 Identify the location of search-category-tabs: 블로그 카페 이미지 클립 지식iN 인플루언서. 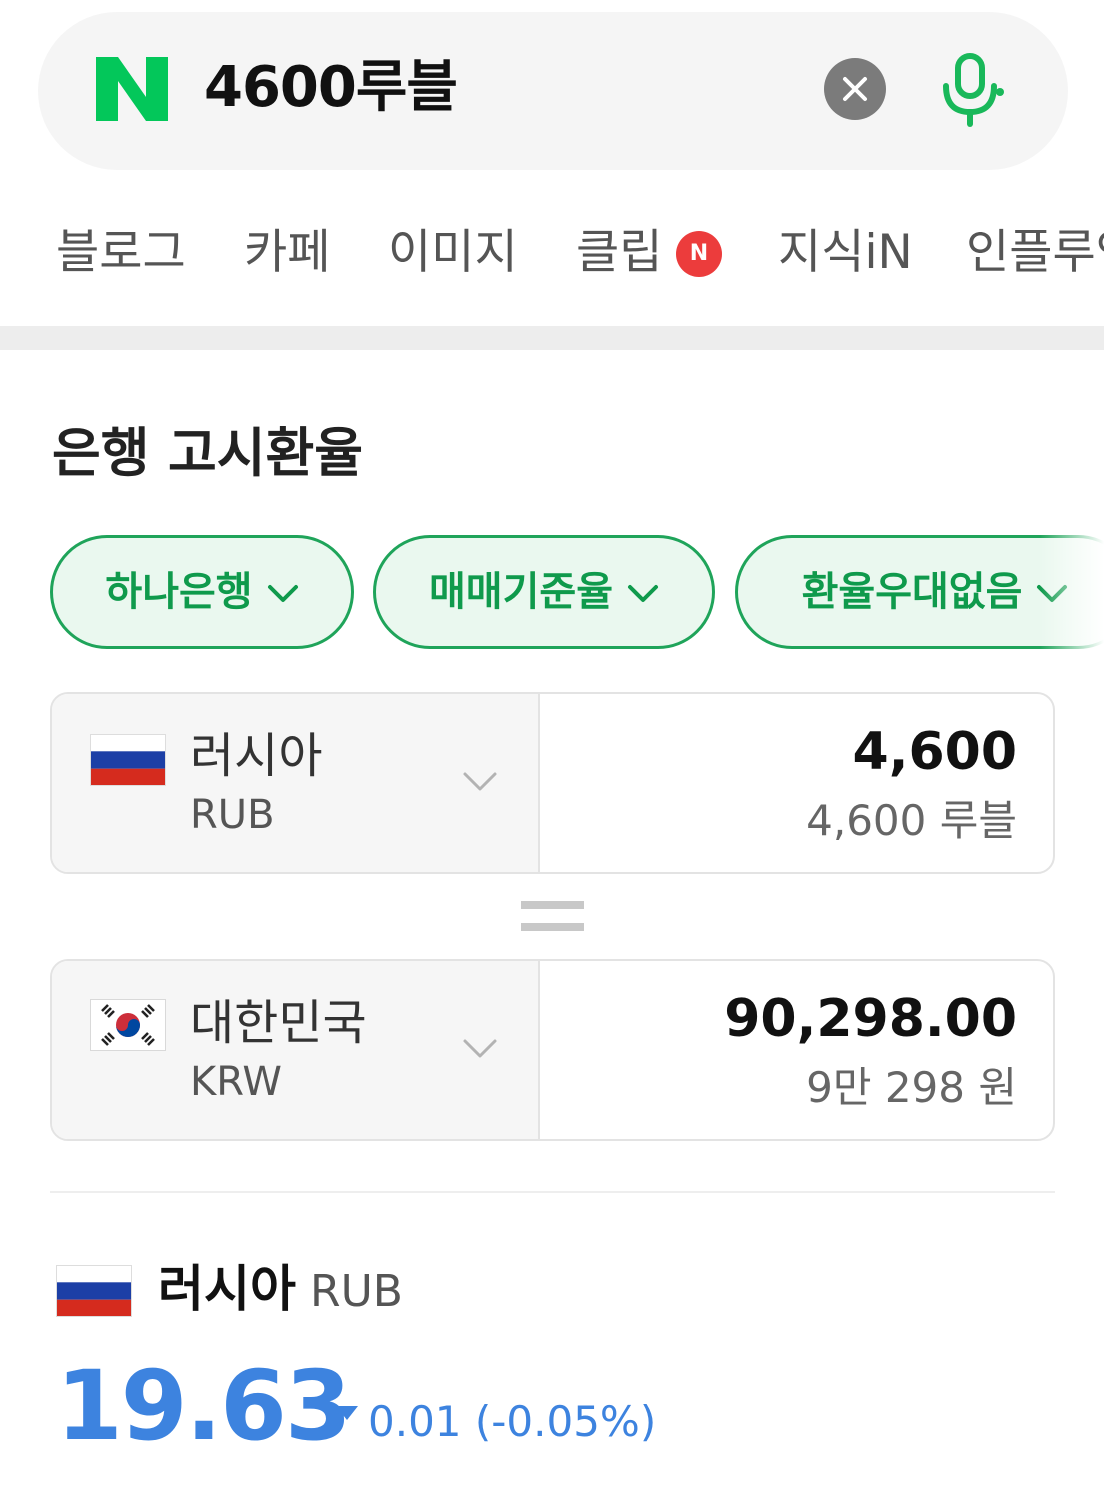
(552, 255).